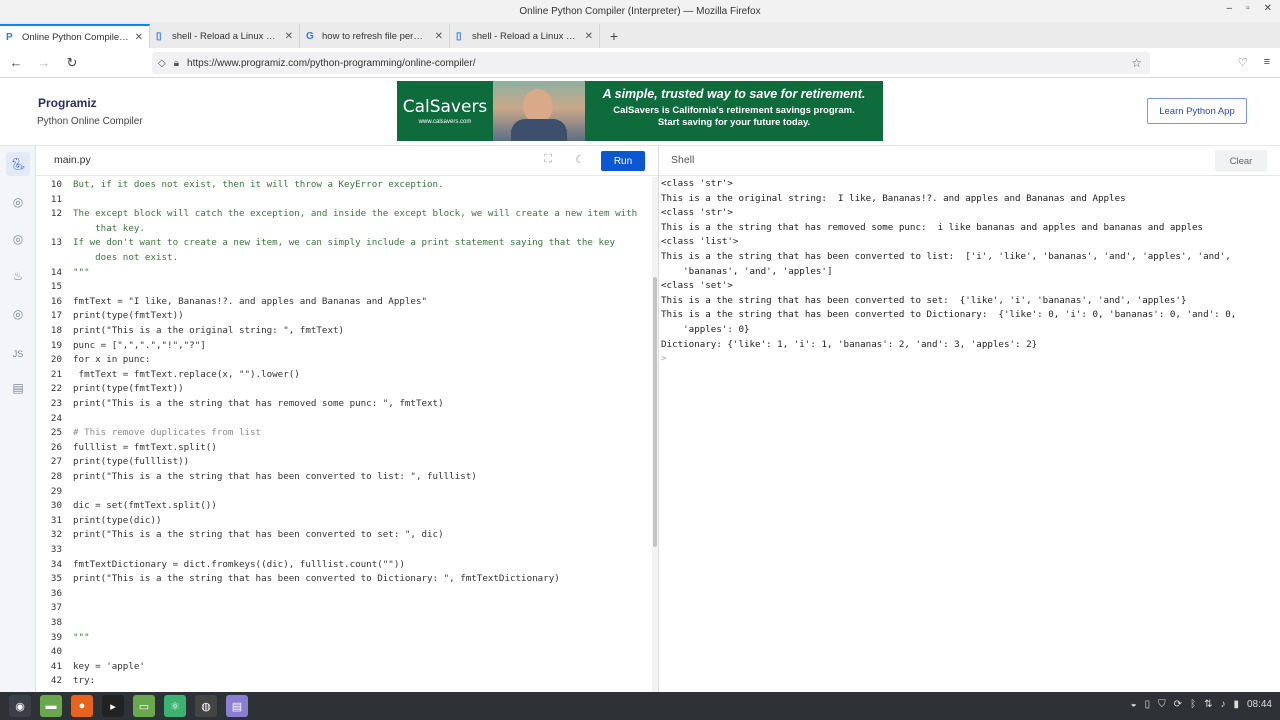 This screenshot has height=720, width=1280. I want to click on csharp-language-icon: ◎, so click(18, 314).